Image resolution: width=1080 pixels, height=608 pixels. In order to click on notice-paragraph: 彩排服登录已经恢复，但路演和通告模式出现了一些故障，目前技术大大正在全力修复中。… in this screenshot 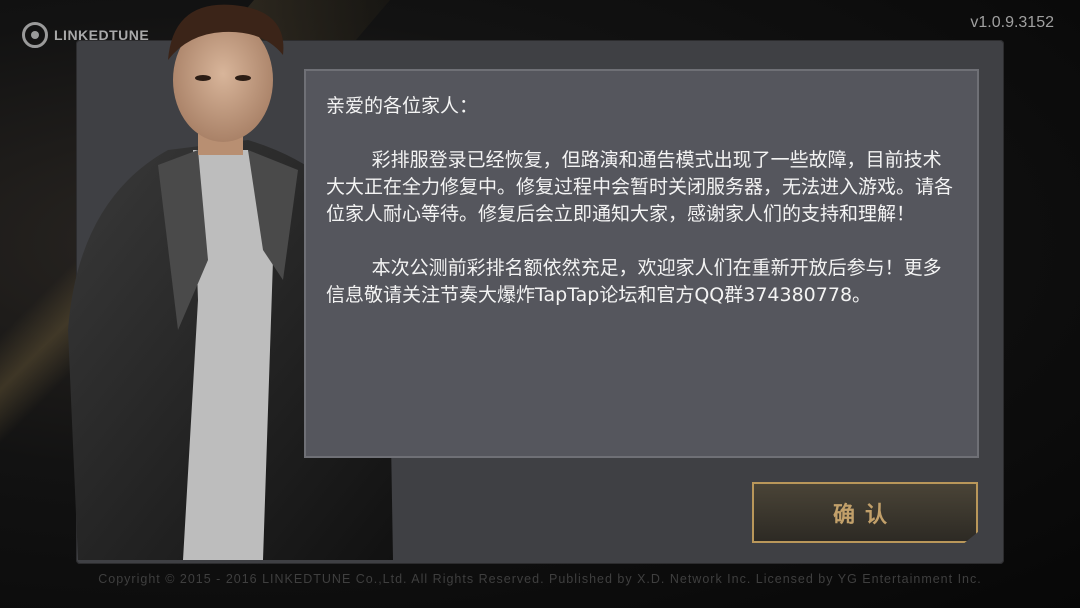, I will do `click(640, 187)`.